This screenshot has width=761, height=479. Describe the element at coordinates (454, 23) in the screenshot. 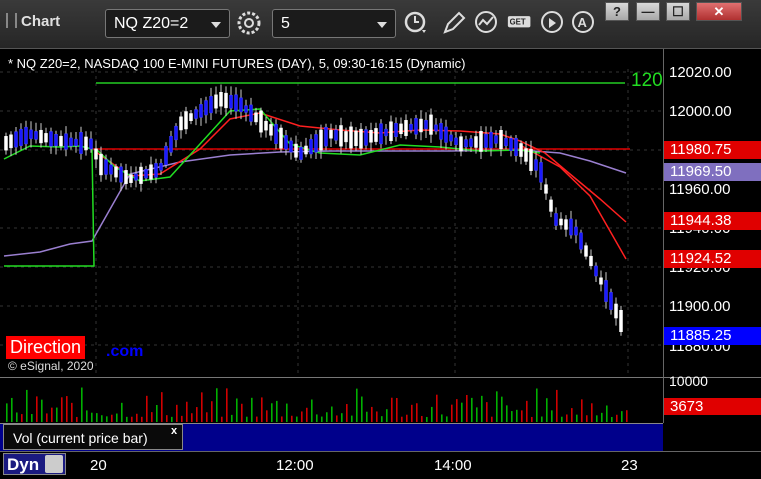

I see `pencil-icon` at that location.